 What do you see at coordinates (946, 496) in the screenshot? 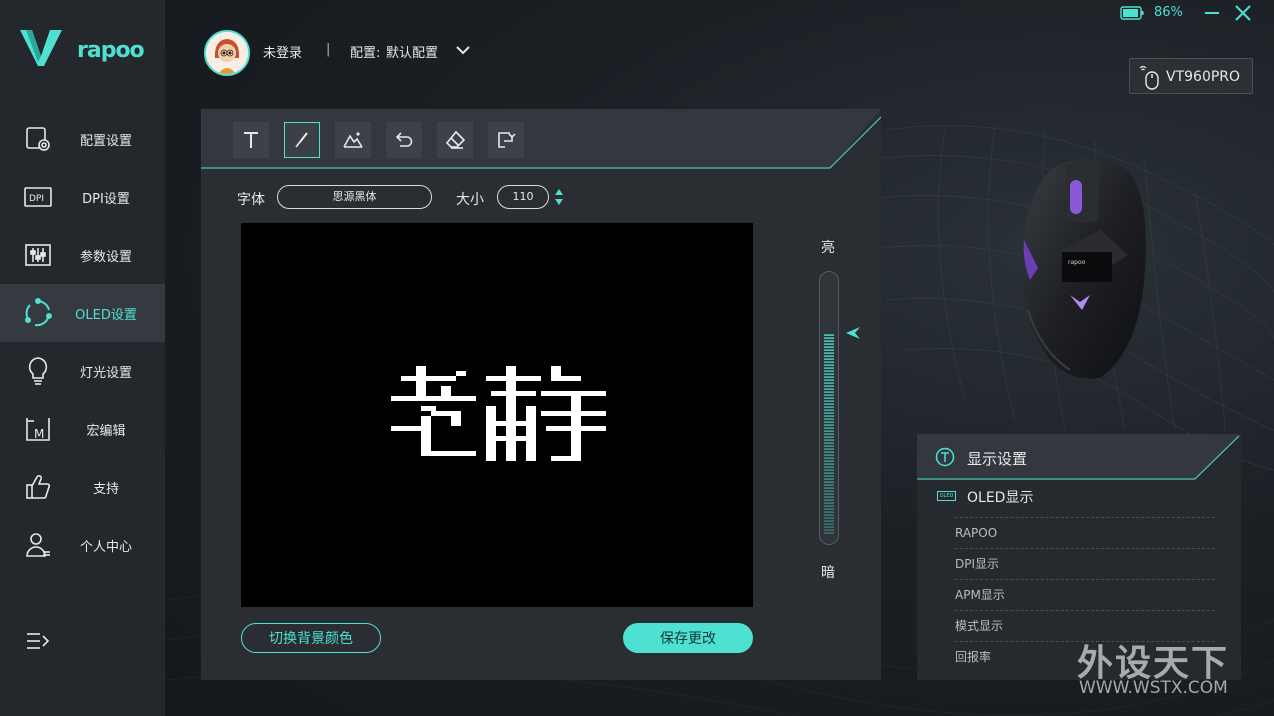
I see `oled-badge-icon: OLED` at bounding box center [946, 496].